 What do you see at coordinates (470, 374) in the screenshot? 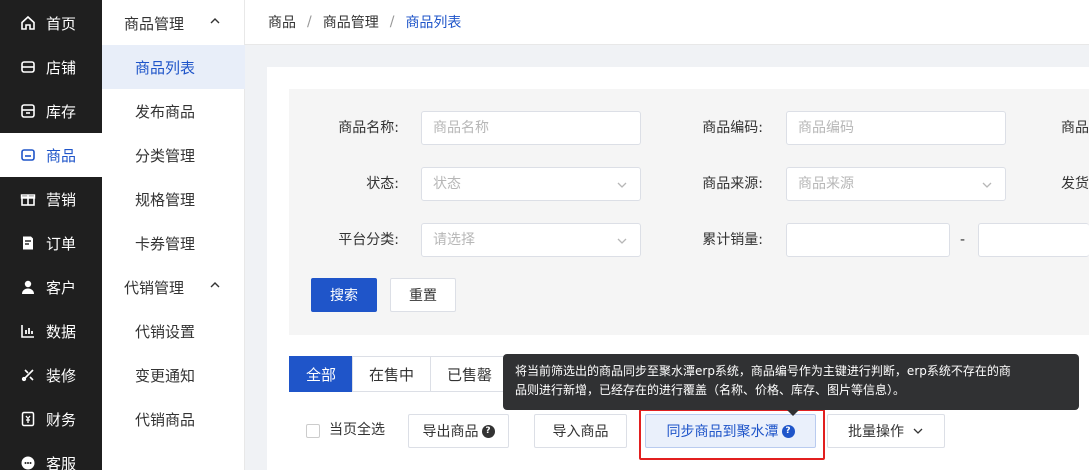
I see `tab-sold-out: 已售罄` at bounding box center [470, 374].